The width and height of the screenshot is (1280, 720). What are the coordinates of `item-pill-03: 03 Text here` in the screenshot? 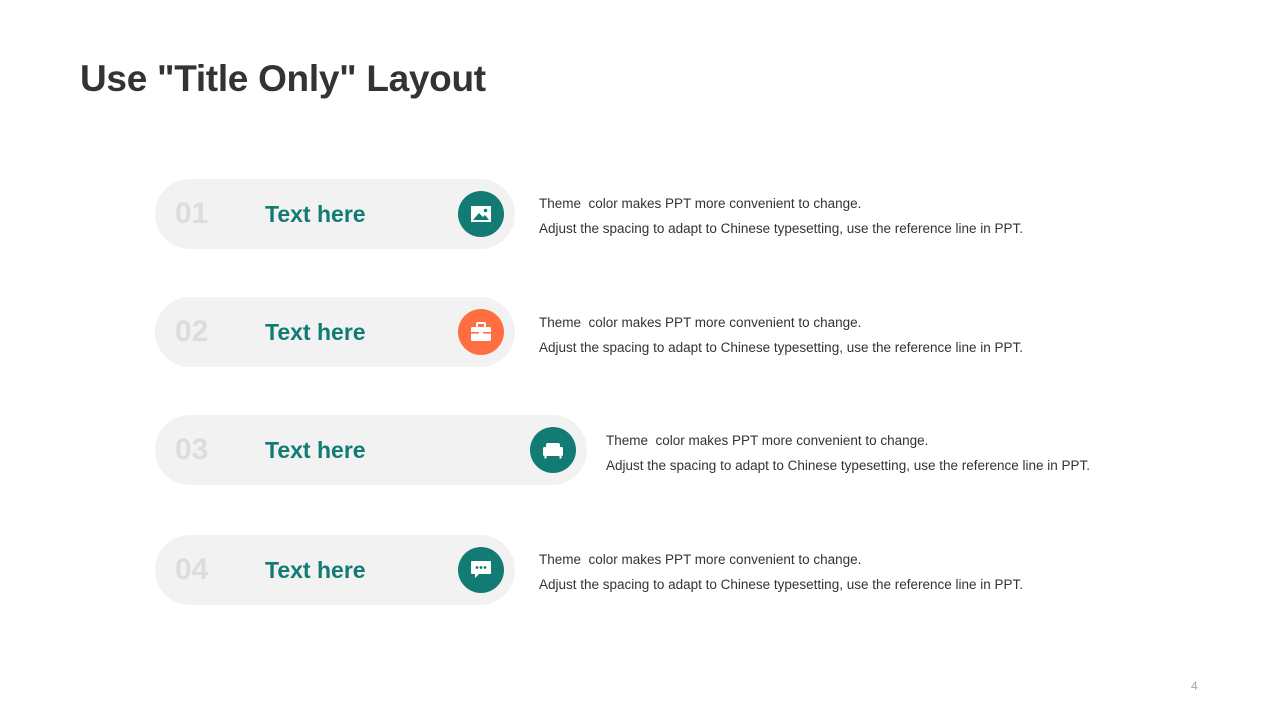 It's located at (371, 450).